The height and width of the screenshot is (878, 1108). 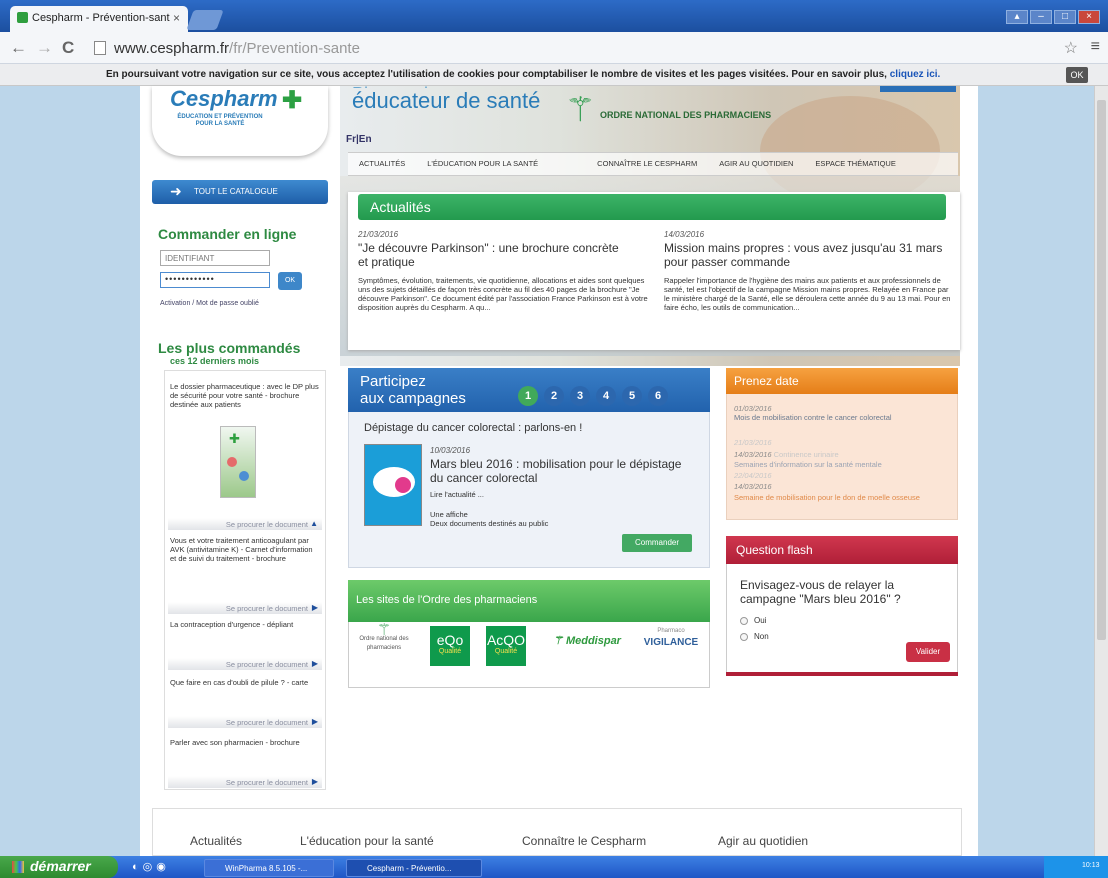 What do you see at coordinates (99, 19) in the screenshot?
I see `browser-tab: Cespharm - Prévention-sant ×` at bounding box center [99, 19].